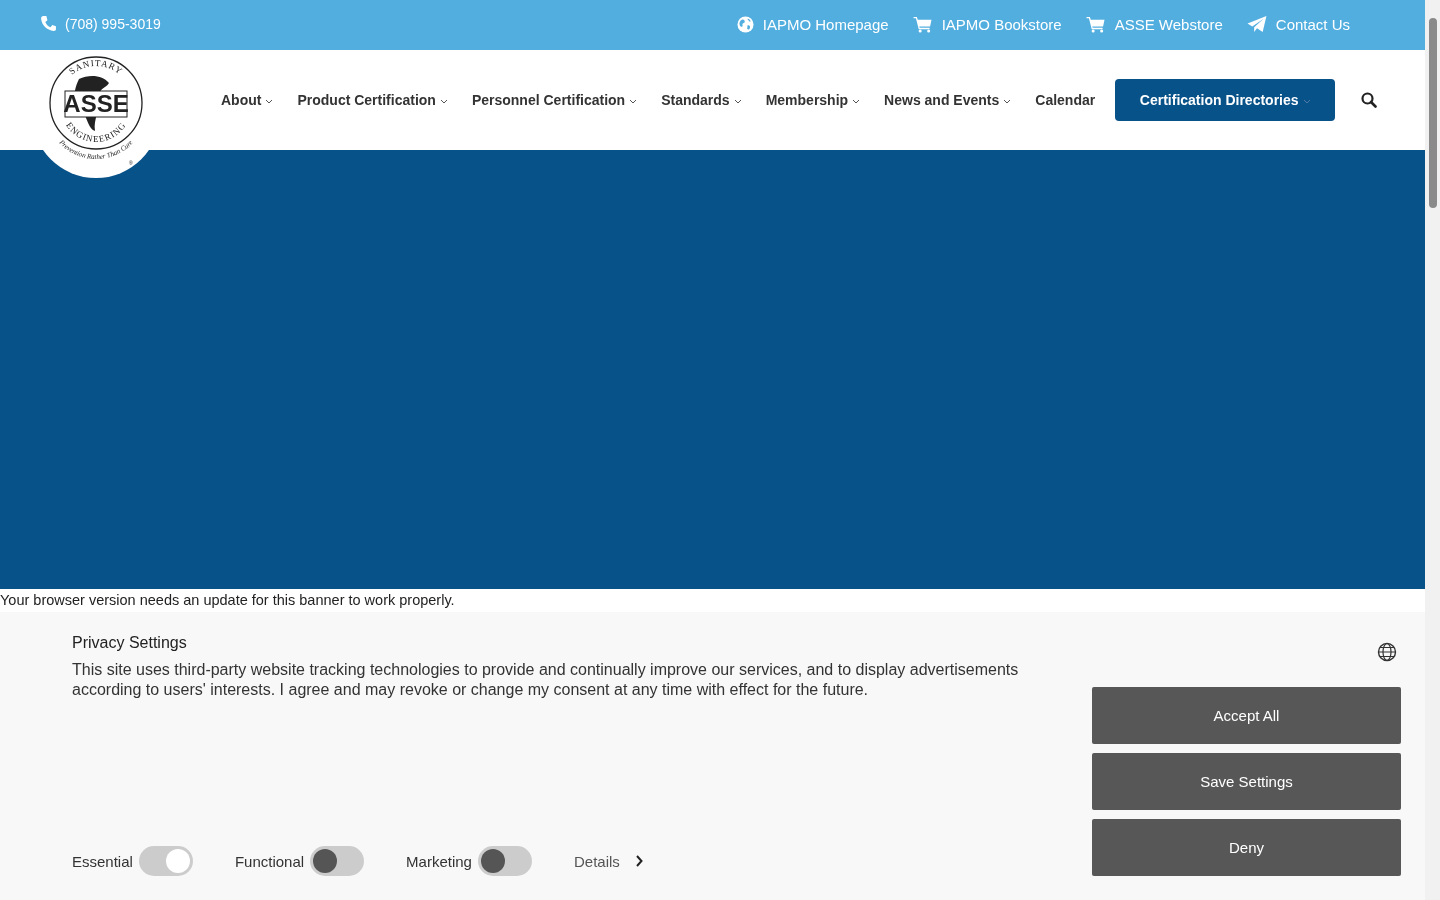 This screenshot has height=900, width=1440. What do you see at coordinates (1065, 99) in the screenshot?
I see `nav-link: Calendar` at bounding box center [1065, 99].